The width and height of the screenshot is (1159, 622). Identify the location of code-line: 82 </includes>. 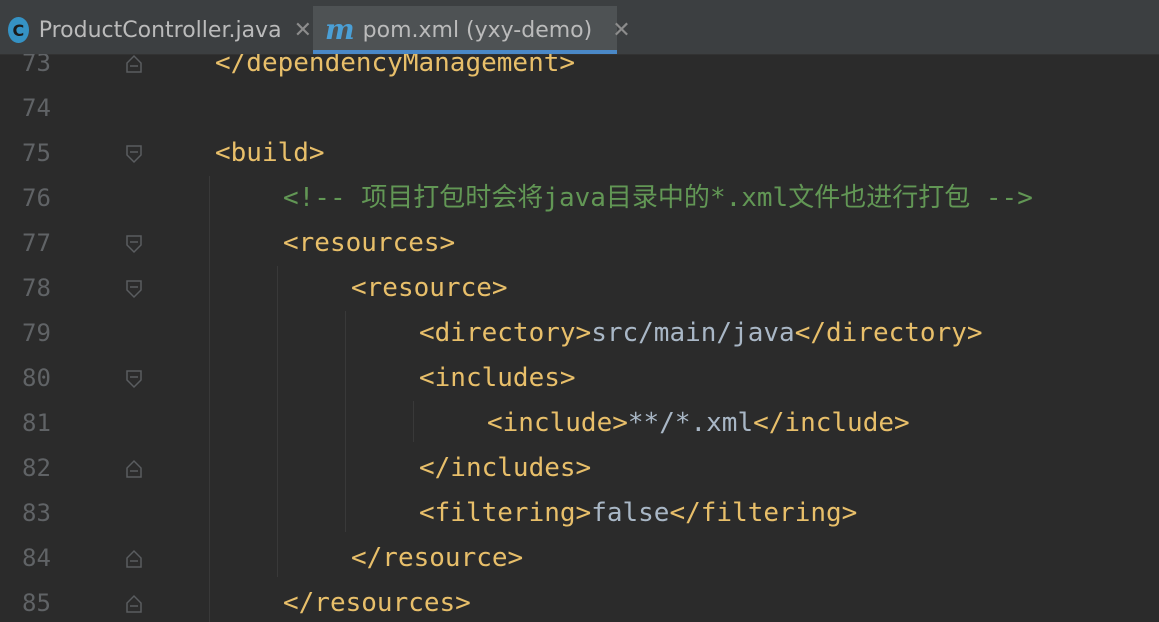
(579, 468).